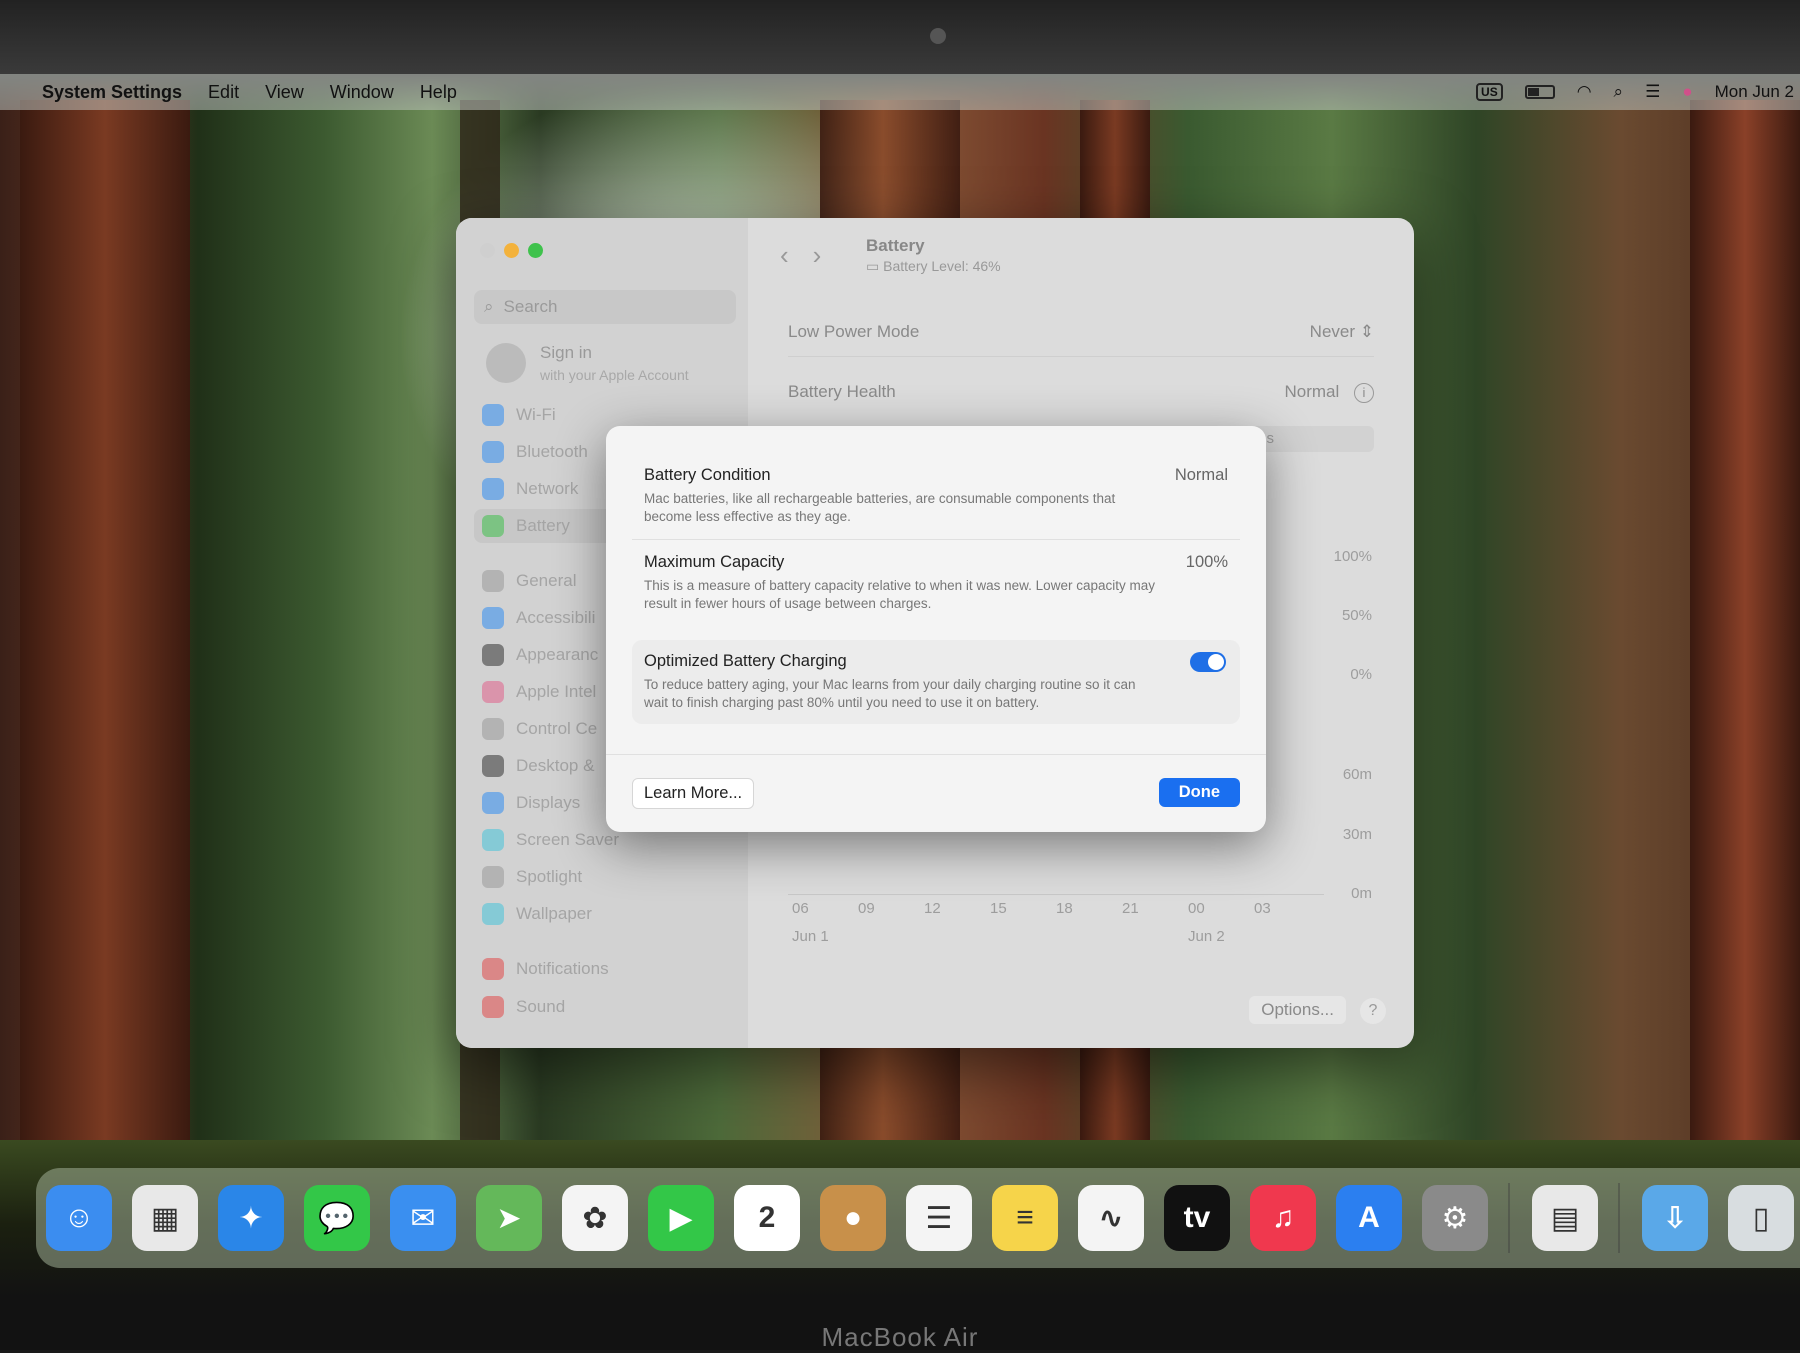 This screenshot has width=1800, height=1353. Describe the element at coordinates (1357, 834) in the screenshot. I see `usage-axis-30m: 30m` at that location.